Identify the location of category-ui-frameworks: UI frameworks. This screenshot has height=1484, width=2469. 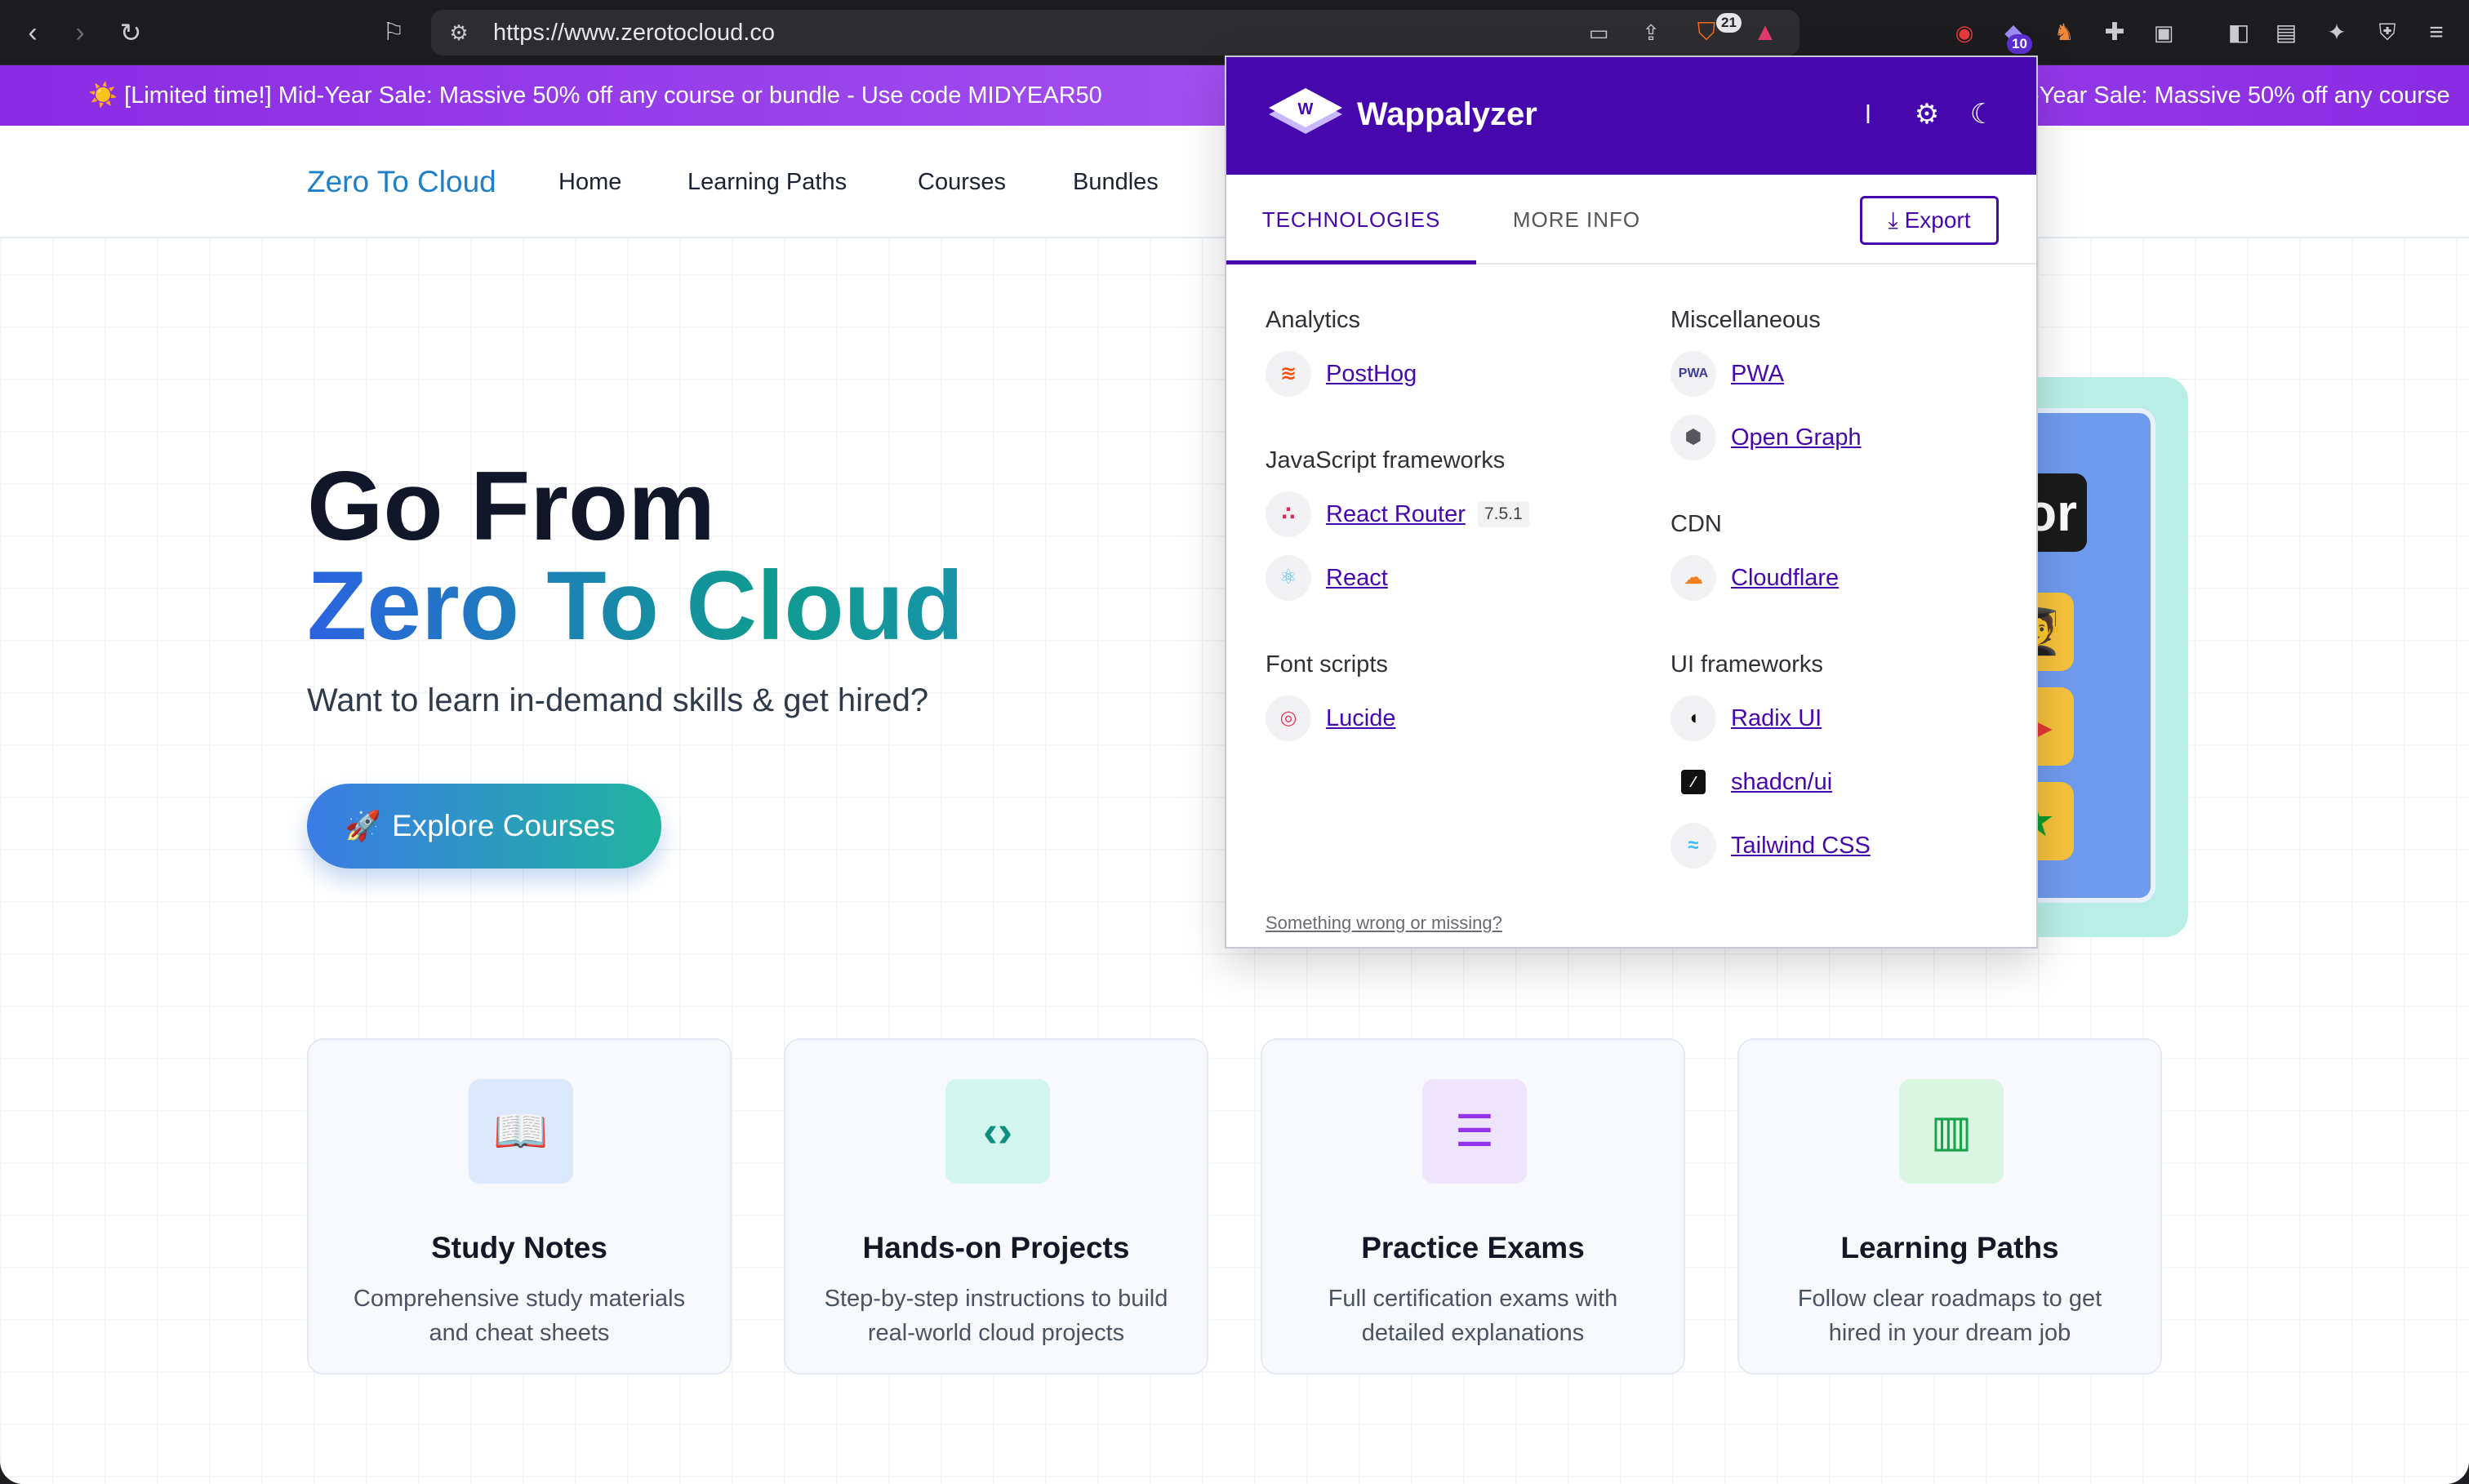
(1746, 664).